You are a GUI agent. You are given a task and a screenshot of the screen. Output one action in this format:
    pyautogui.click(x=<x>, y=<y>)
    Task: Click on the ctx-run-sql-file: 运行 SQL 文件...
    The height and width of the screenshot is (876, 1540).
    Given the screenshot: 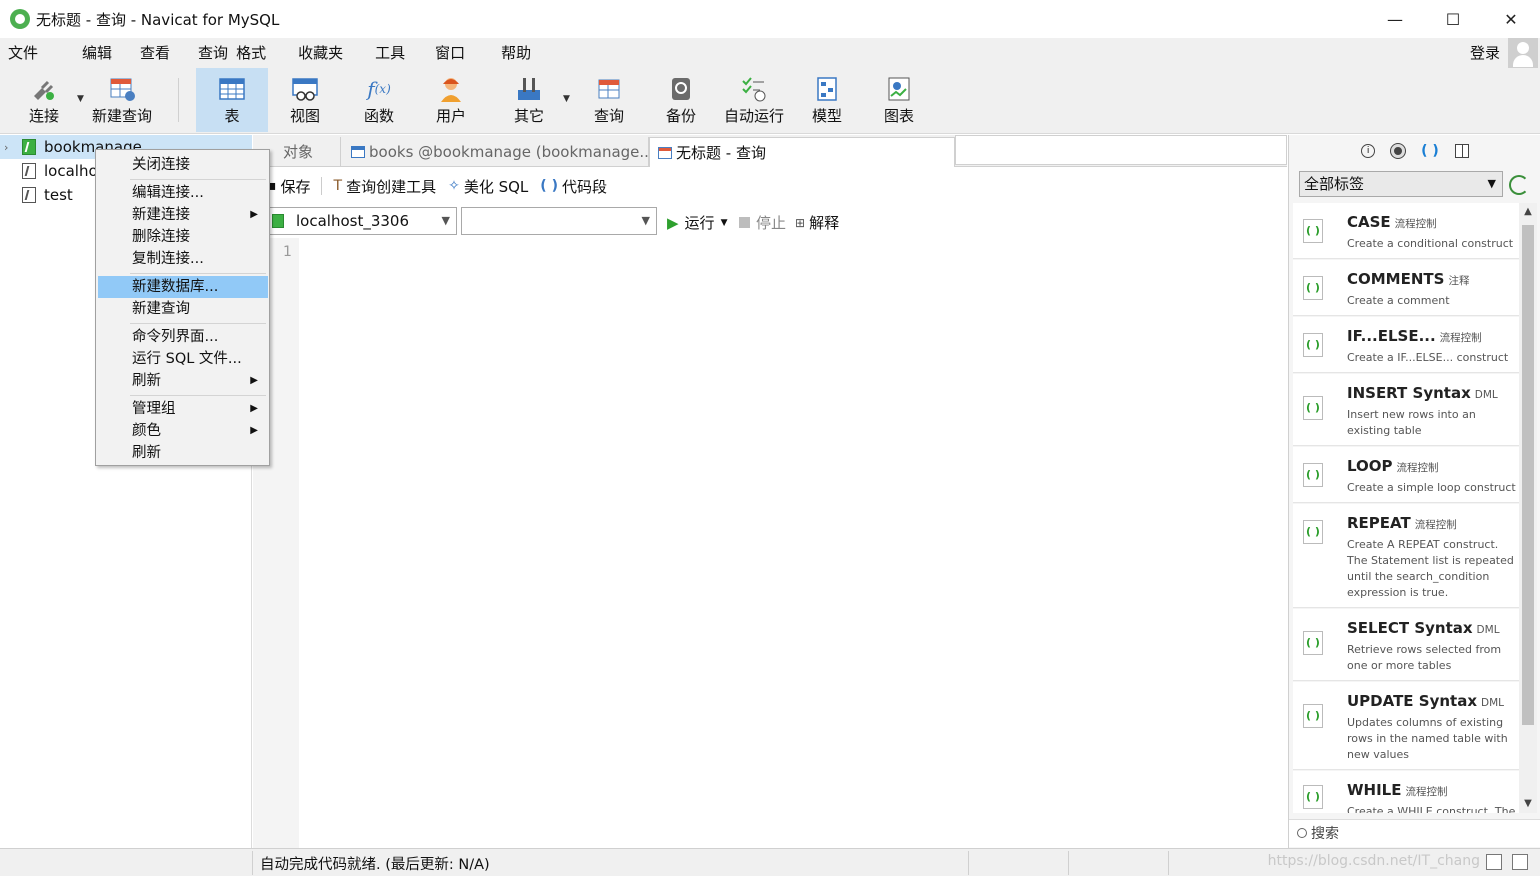 What is the action you would take?
    pyautogui.click(x=183, y=359)
    